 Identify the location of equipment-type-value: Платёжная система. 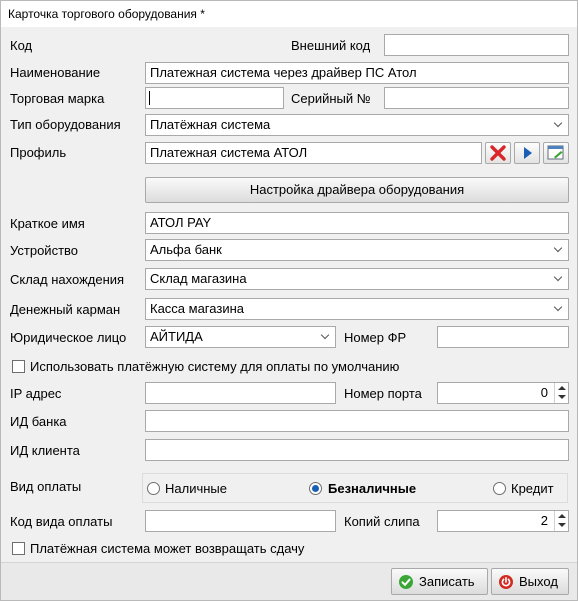
(210, 124).